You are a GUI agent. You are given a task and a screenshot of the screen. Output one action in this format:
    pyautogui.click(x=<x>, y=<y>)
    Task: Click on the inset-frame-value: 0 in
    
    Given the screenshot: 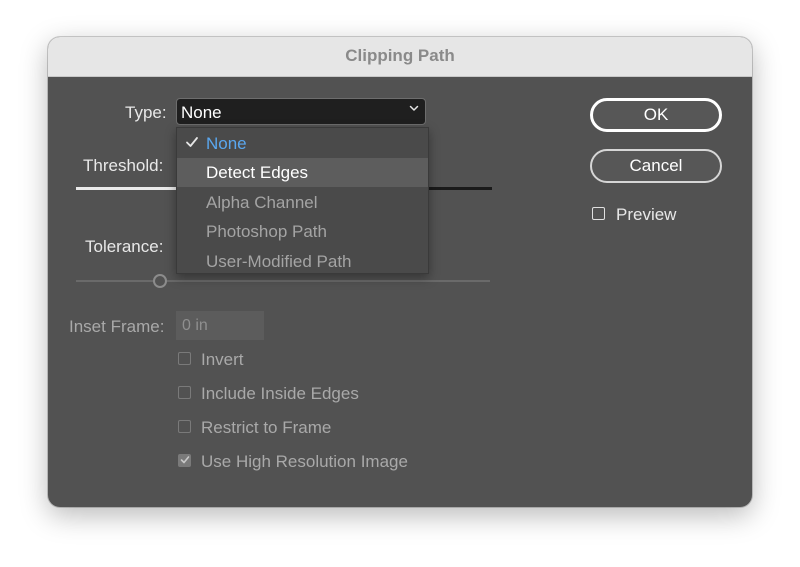 What is the action you would take?
    pyautogui.click(x=195, y=325)
    